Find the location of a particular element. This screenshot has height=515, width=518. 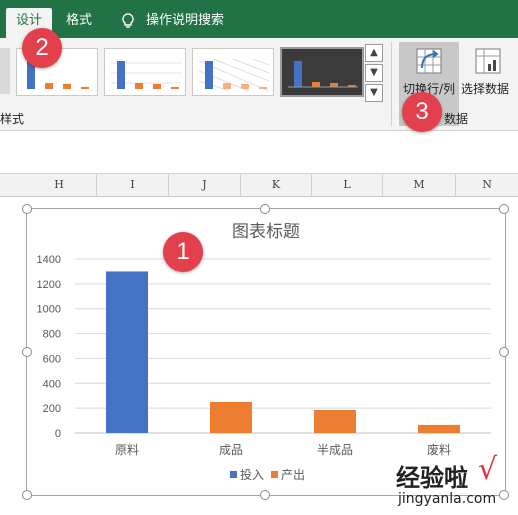

gallery-scroll-down-button: ▼ is located at coordinates (374, 73).